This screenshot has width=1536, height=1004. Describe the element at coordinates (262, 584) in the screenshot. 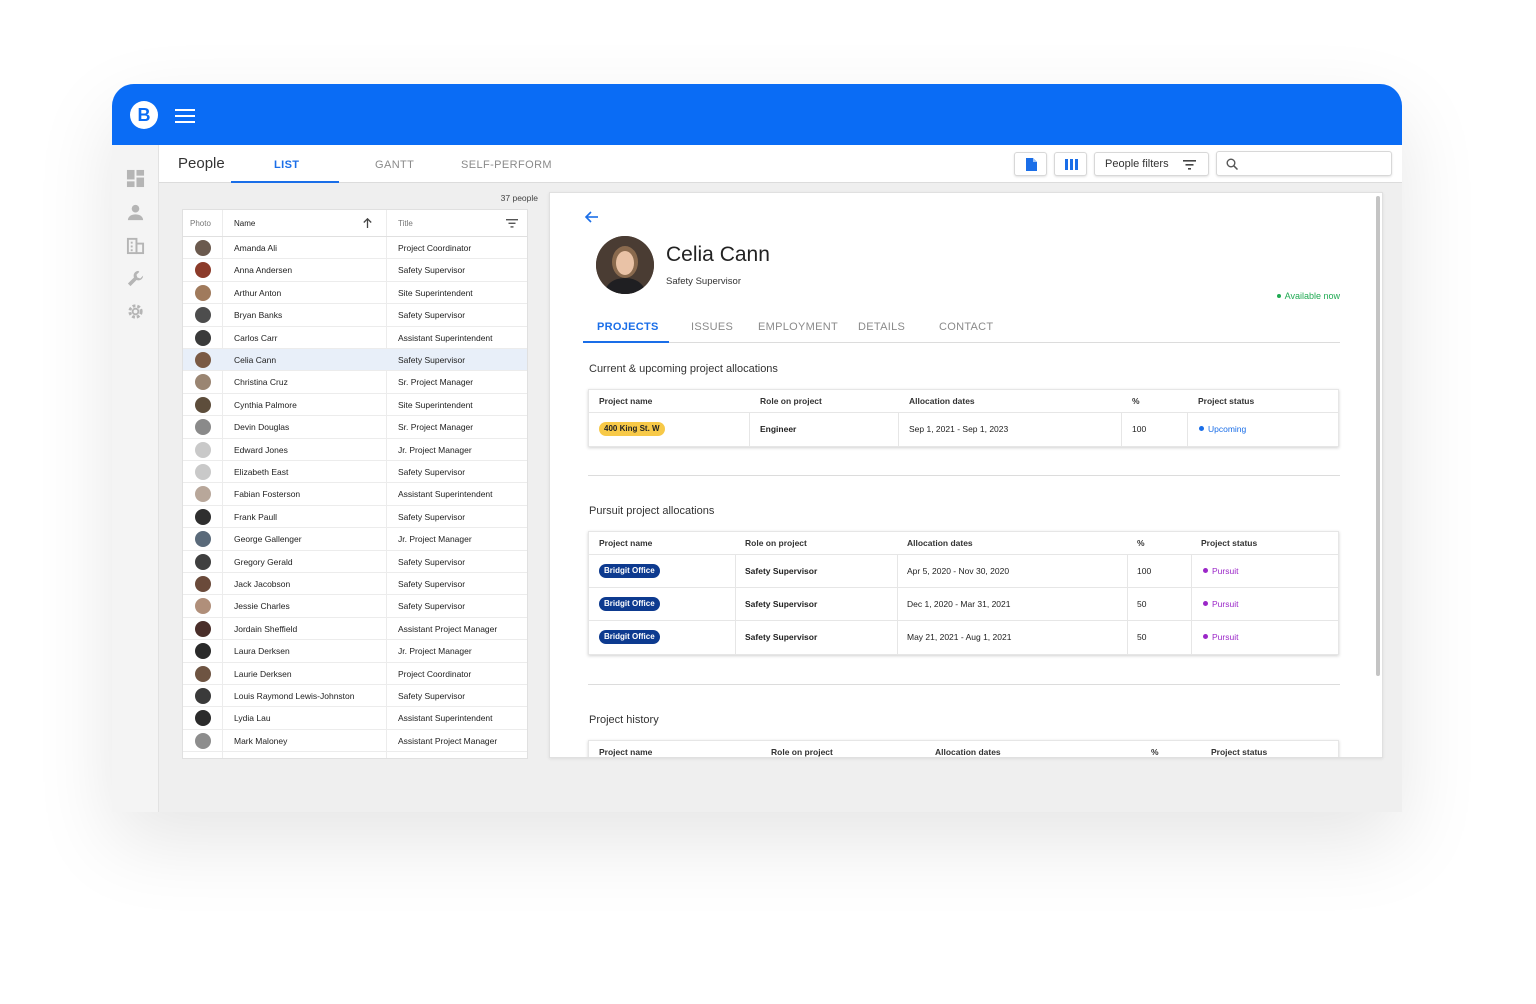

I see `person-name-cell: Jack Jacobson` at that location.